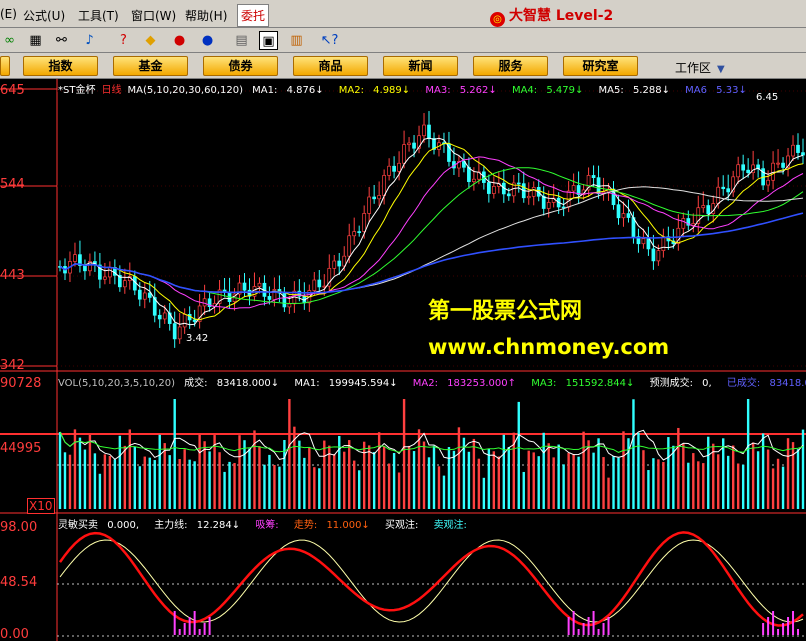 The height and width of the screenshot is (641, 806). I want to click on diamond-icon: ◆, so click(150, 40).